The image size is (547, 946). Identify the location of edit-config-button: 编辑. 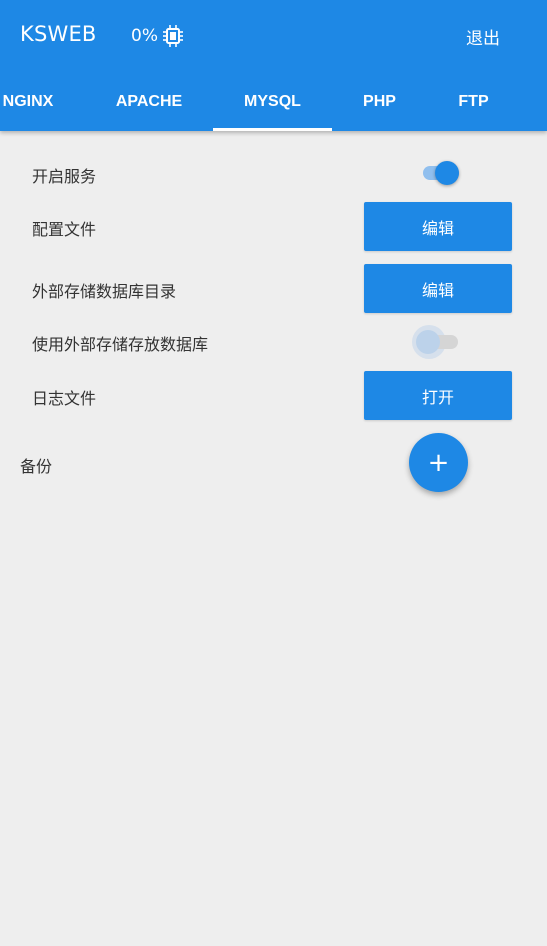
(438, 226).